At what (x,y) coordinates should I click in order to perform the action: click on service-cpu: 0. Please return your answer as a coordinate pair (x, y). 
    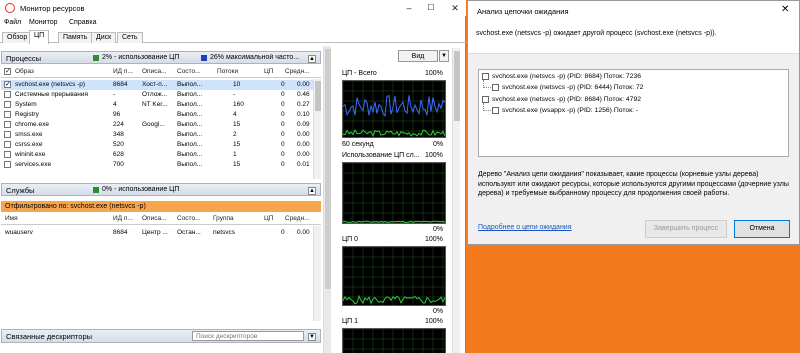
    Looking at the image, I should click on (283, 232).